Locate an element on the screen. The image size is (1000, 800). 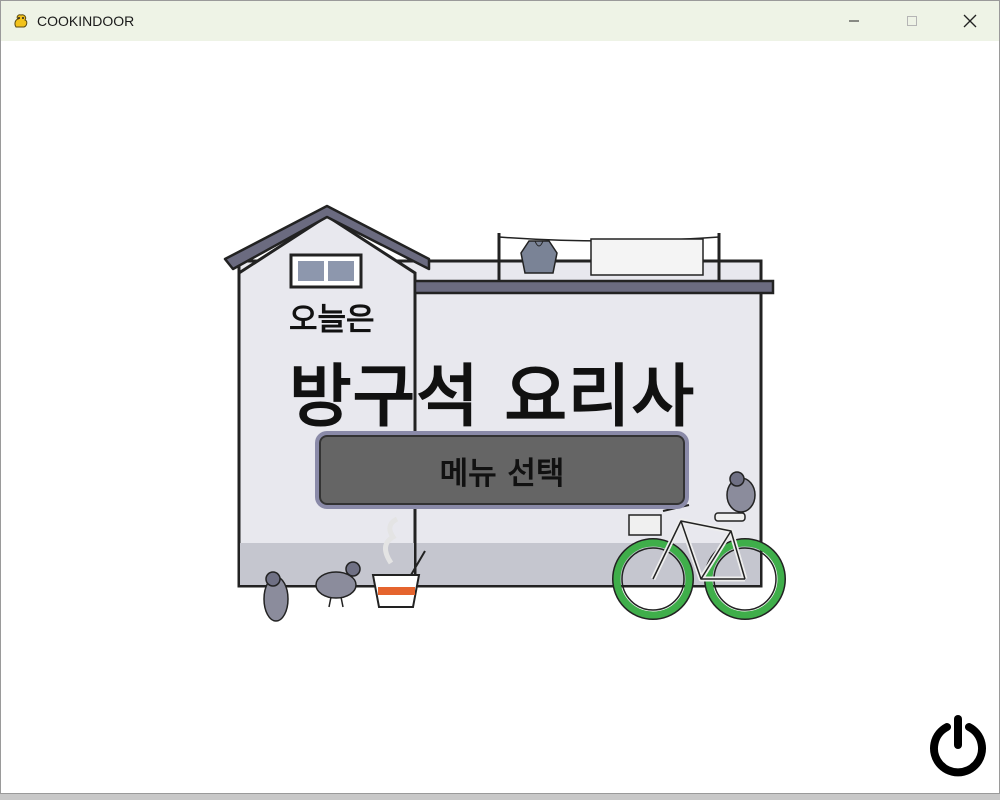
window-title: COOKINDOOR is located at coordinates (86, 21).